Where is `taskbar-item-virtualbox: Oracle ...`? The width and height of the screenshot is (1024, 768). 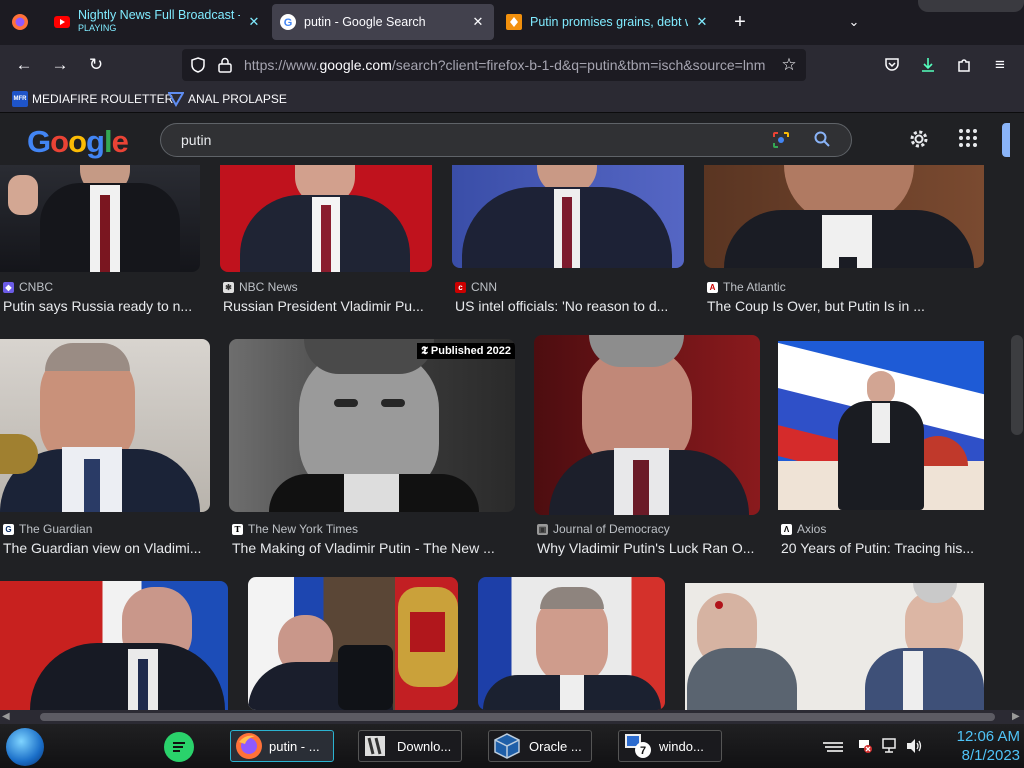
taskbar-item-virtualbox: Oracle ... is located at coordinates (540, 746).